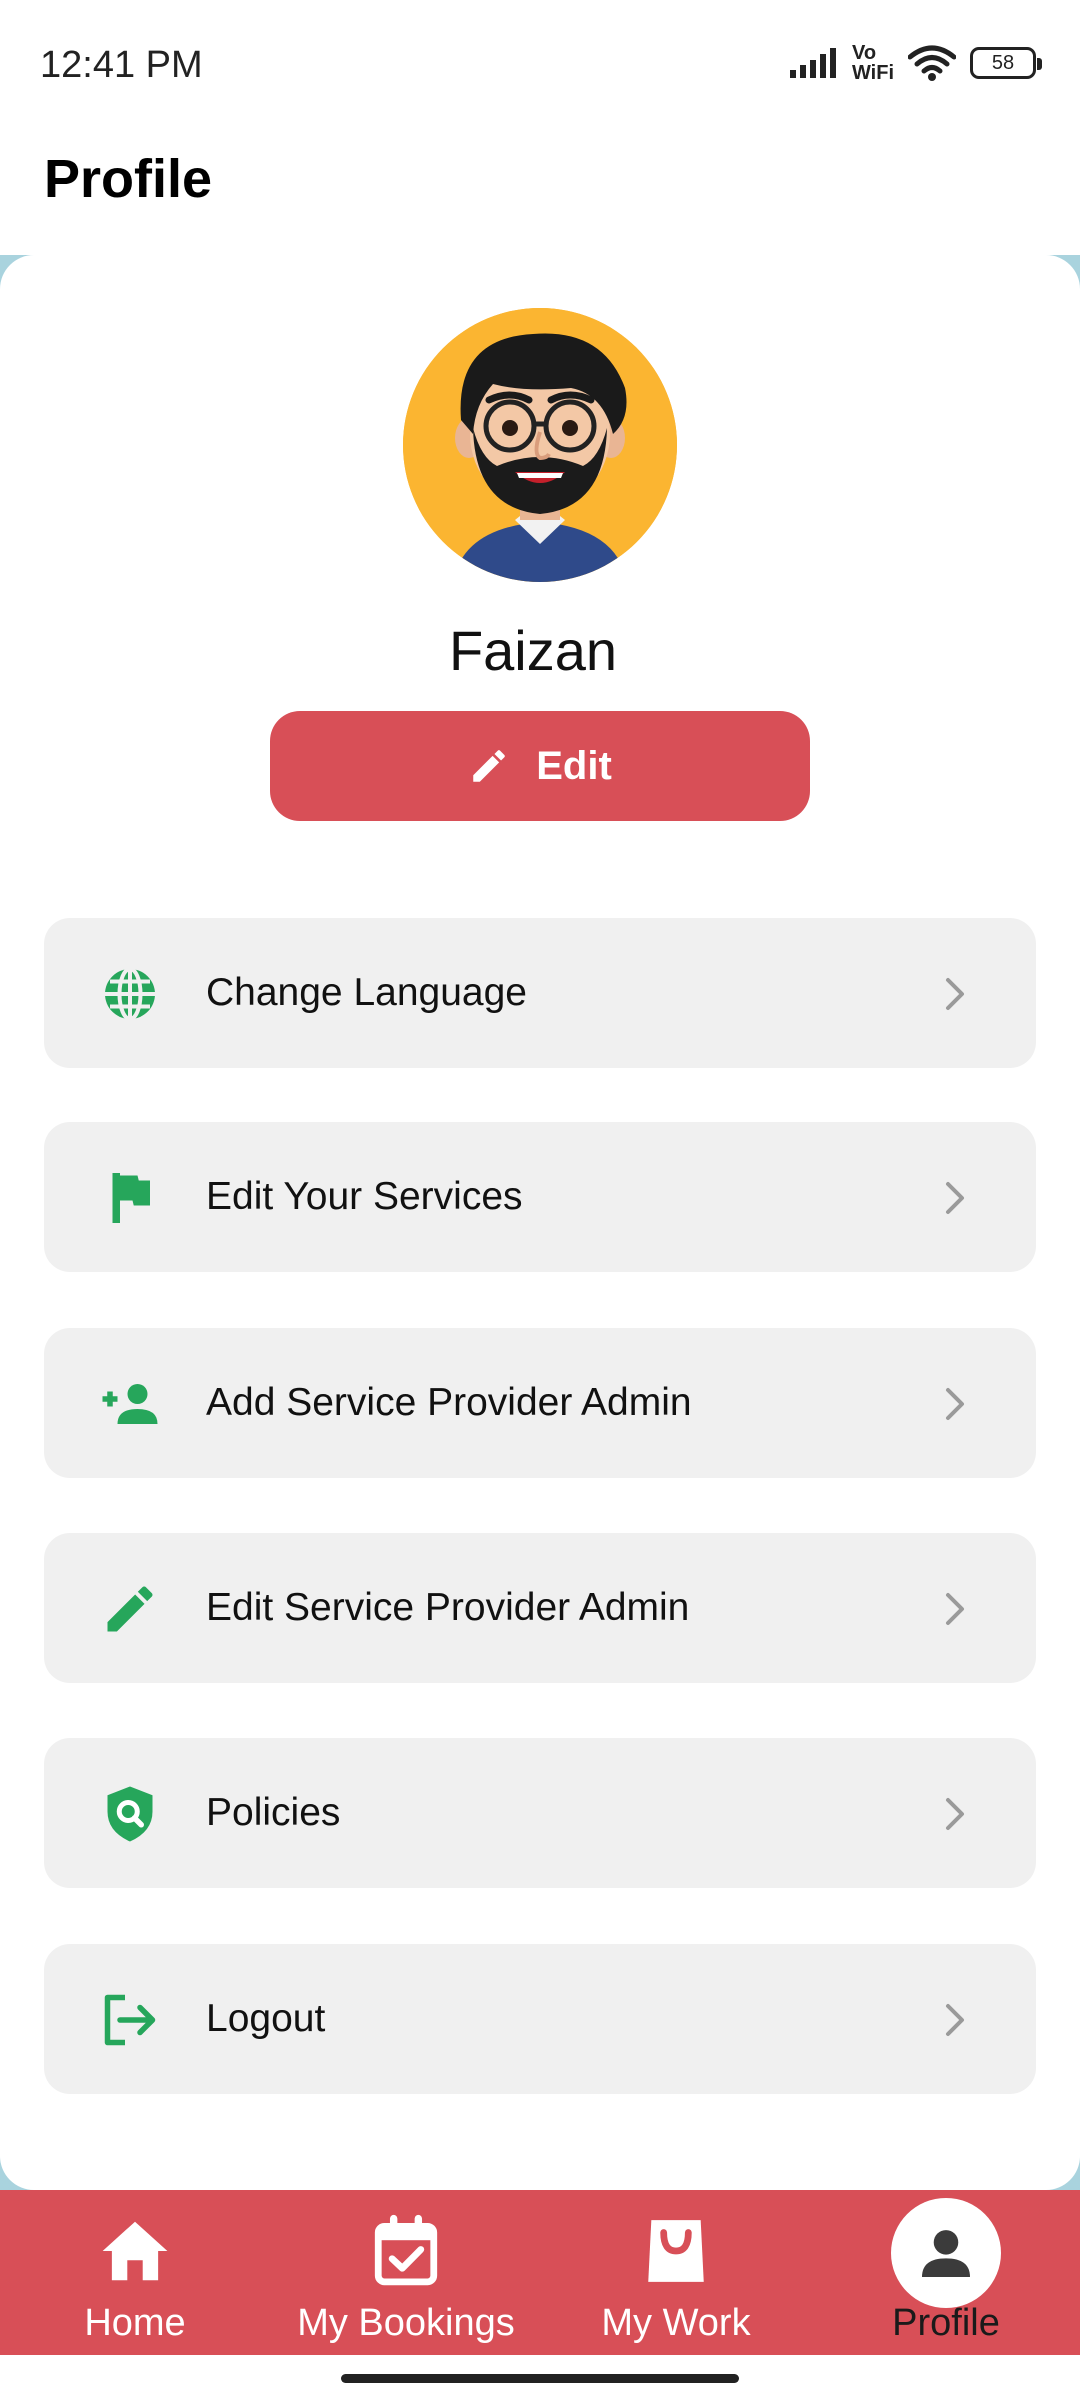 Image resolution: width=1080 pixels, height=2400 pixels. I want to click on status-time: 12:41 PM, so click(121, 65).